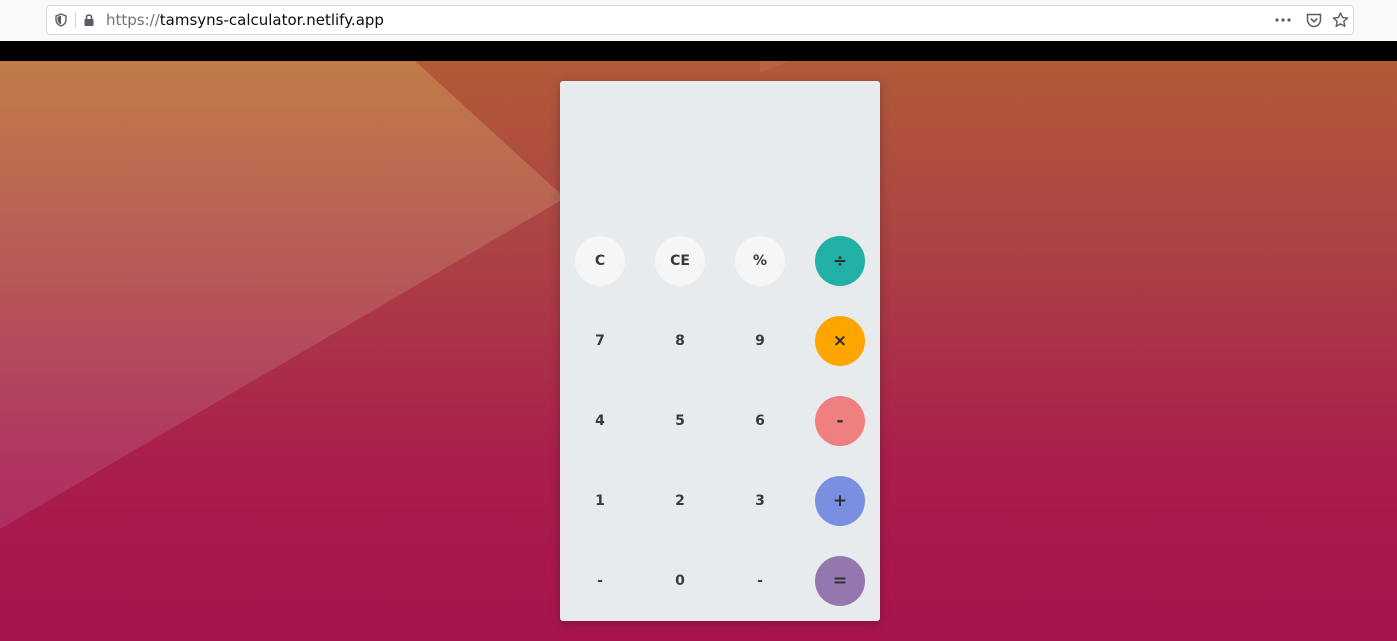 The width and height of the screenshot is (1397, 641). Describe the element at coordinates (680, 341) in the screenshot. I see `digit-8-button: 8` at that location.